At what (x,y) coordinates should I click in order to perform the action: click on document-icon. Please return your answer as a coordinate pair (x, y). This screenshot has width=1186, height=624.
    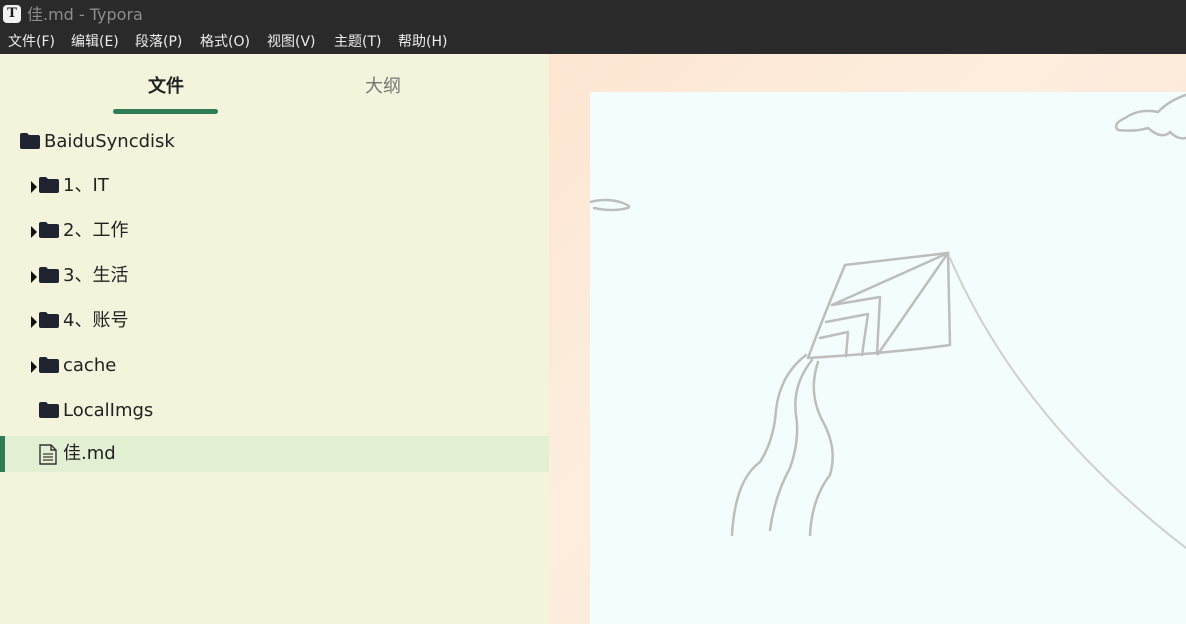
    Looking at the image, I should click on (48, 454).